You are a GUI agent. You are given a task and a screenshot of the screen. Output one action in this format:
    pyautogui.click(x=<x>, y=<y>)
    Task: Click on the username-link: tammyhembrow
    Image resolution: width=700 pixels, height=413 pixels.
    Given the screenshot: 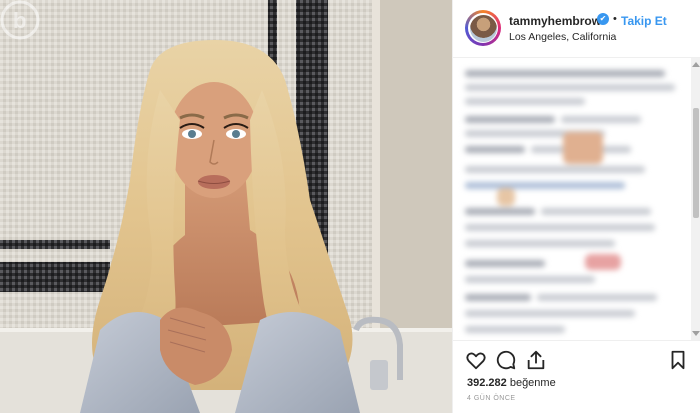 What is the action you would take?
    pyautogui.click(x=555, y=21)
    